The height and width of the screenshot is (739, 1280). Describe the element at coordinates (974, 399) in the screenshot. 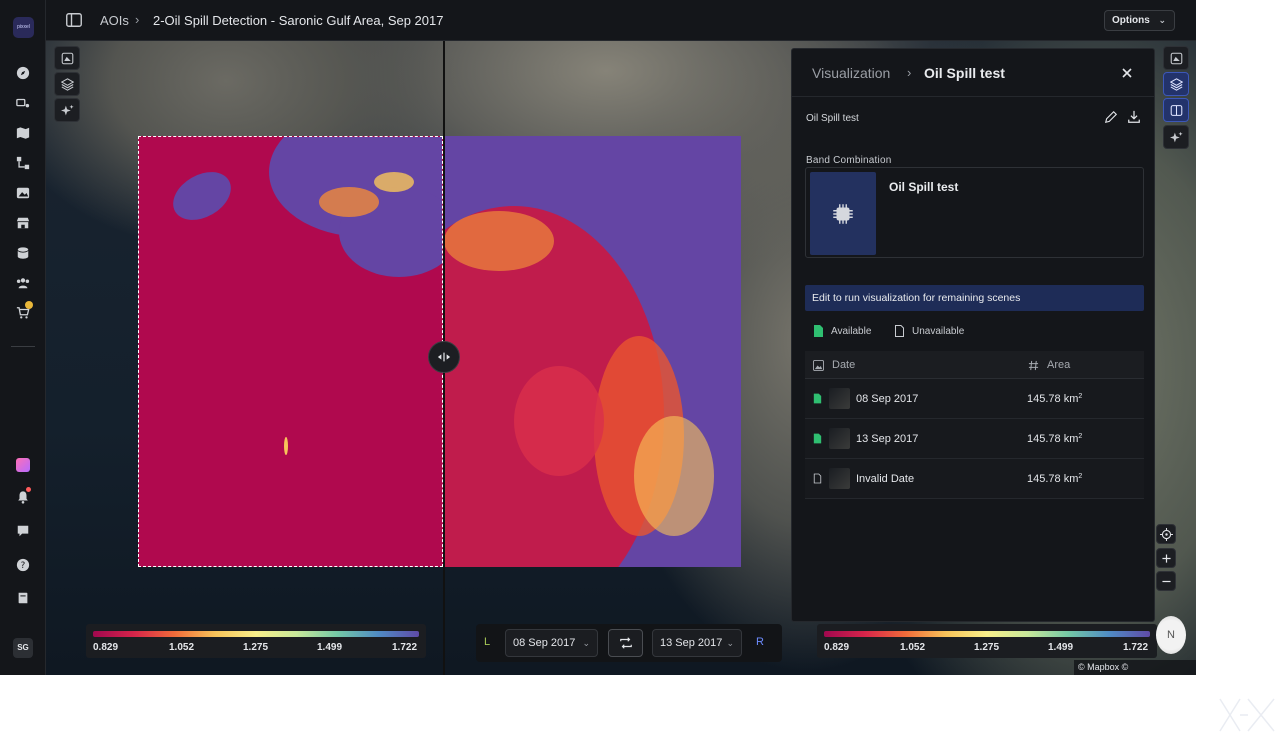

I see `table-row: 08 Sep 2017 145.78 km2` at that location.